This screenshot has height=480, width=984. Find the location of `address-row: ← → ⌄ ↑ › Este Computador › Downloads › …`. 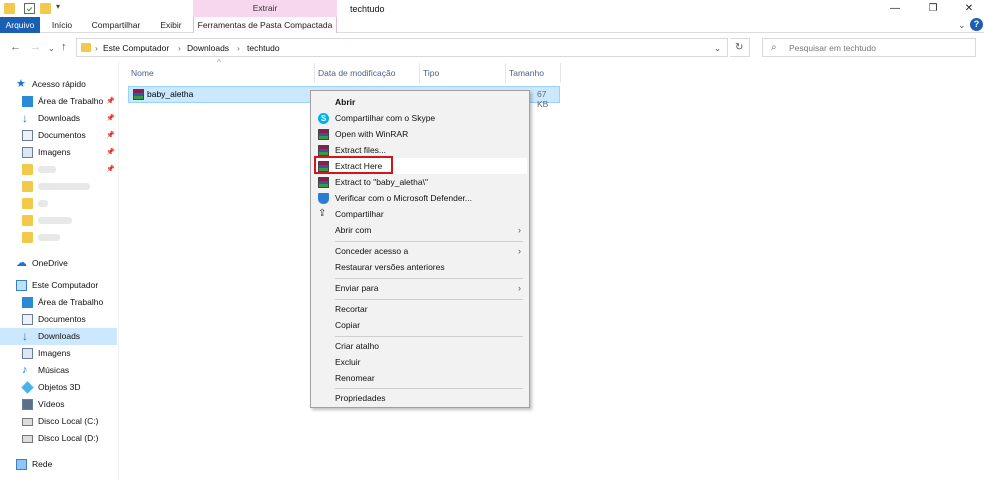

address-row: ← → ⌄ ↑ › Este Computador › Downloads › … is located at coordinates (492, 48).